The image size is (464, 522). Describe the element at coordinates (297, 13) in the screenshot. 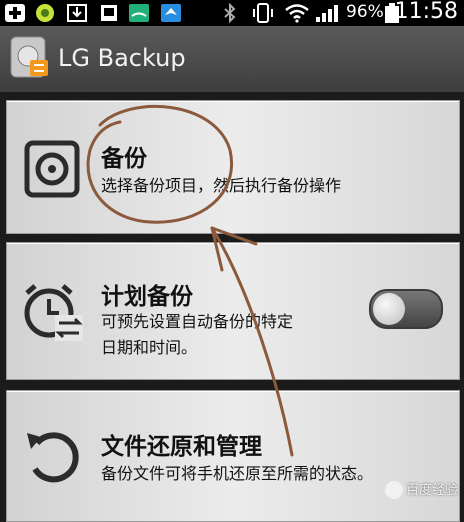

I see `wifi-icon` at that location.